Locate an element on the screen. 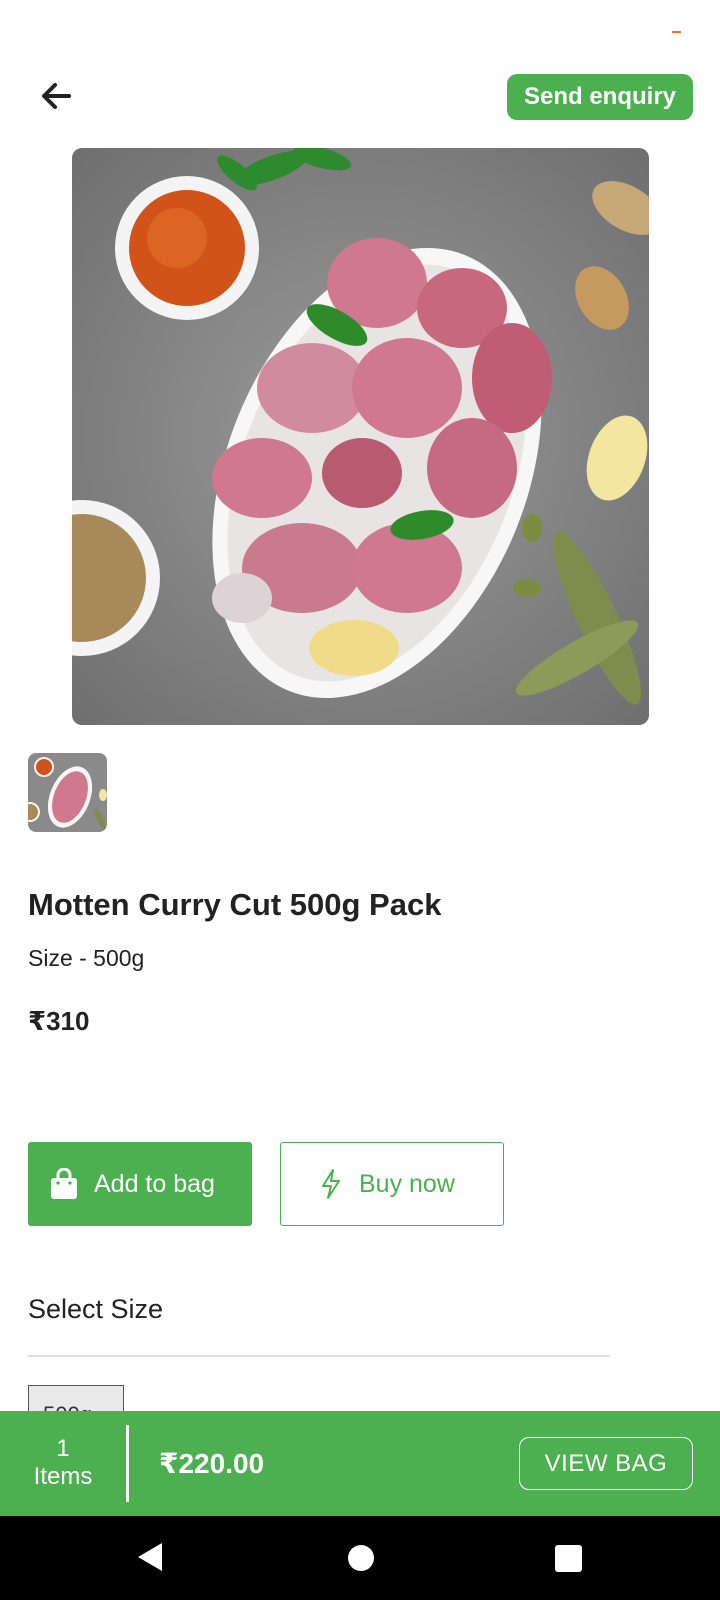 This screenshot has height=1600, width=720. send-enquiry-button: Send enquiry is located at coordinates (600, 97).